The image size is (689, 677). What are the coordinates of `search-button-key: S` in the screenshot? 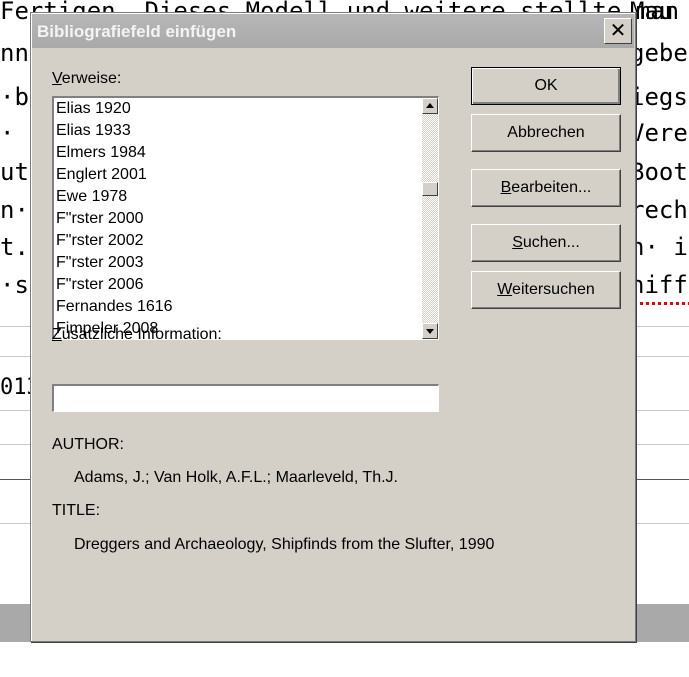 It's located at (517, 242).